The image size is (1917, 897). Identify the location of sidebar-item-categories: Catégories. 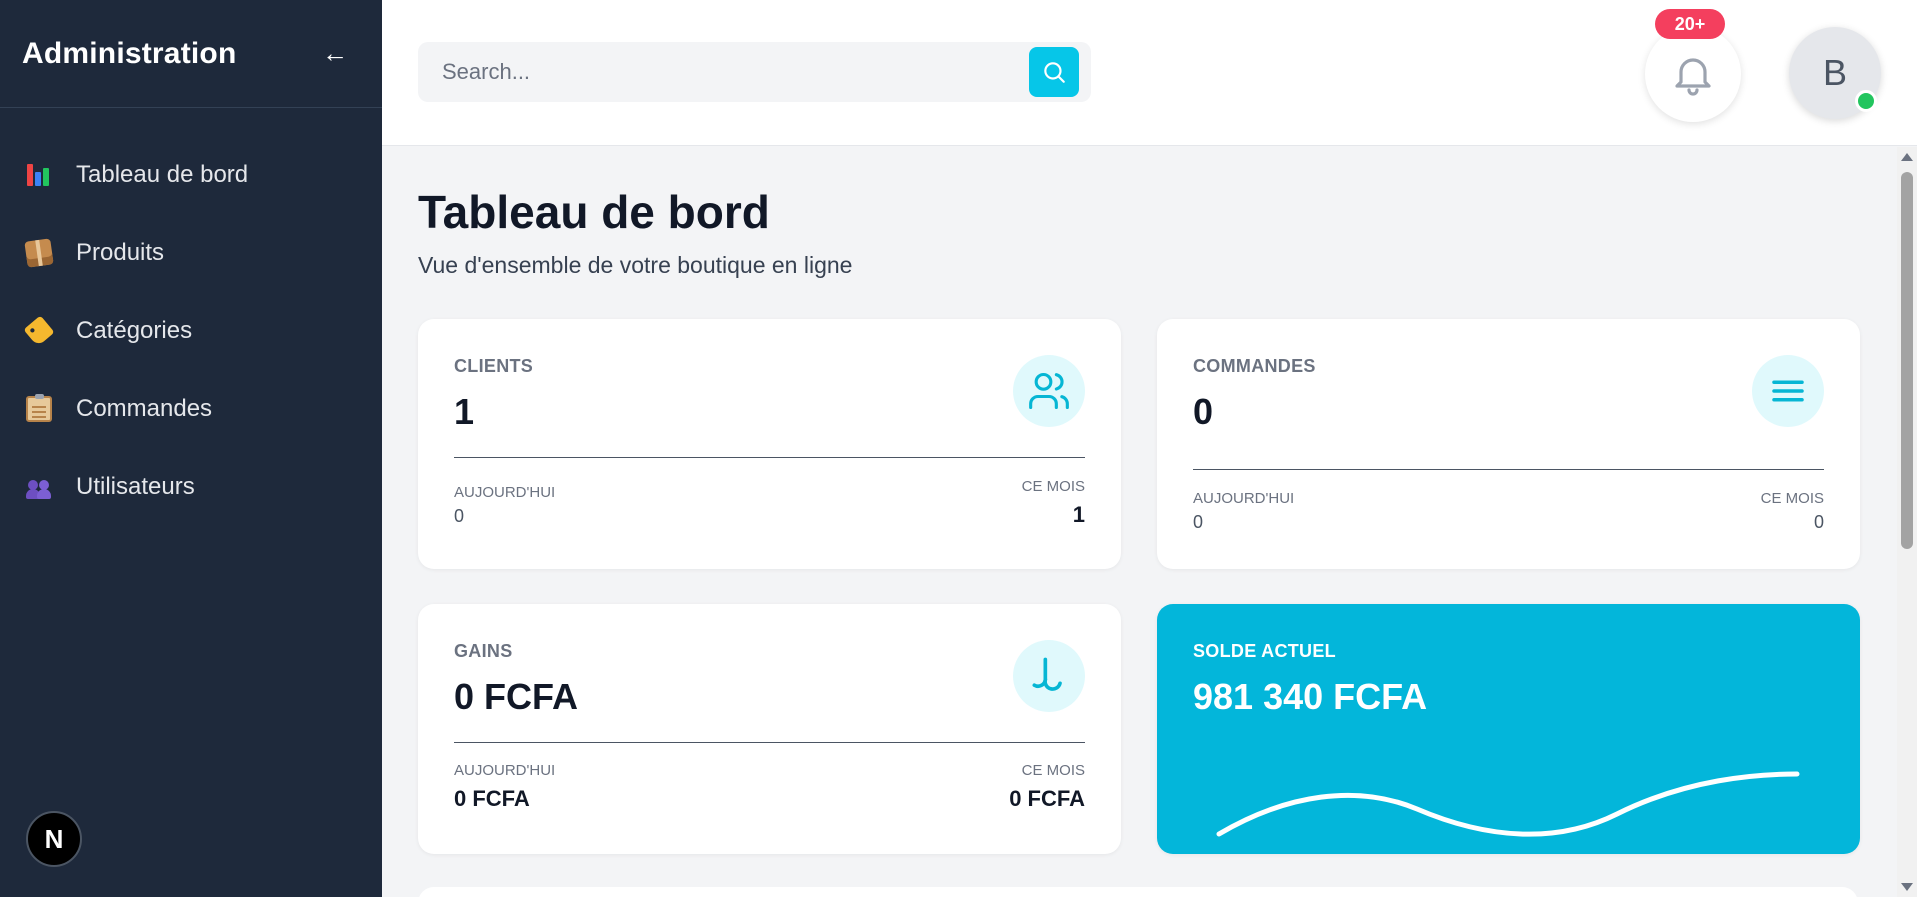
(191, 331).